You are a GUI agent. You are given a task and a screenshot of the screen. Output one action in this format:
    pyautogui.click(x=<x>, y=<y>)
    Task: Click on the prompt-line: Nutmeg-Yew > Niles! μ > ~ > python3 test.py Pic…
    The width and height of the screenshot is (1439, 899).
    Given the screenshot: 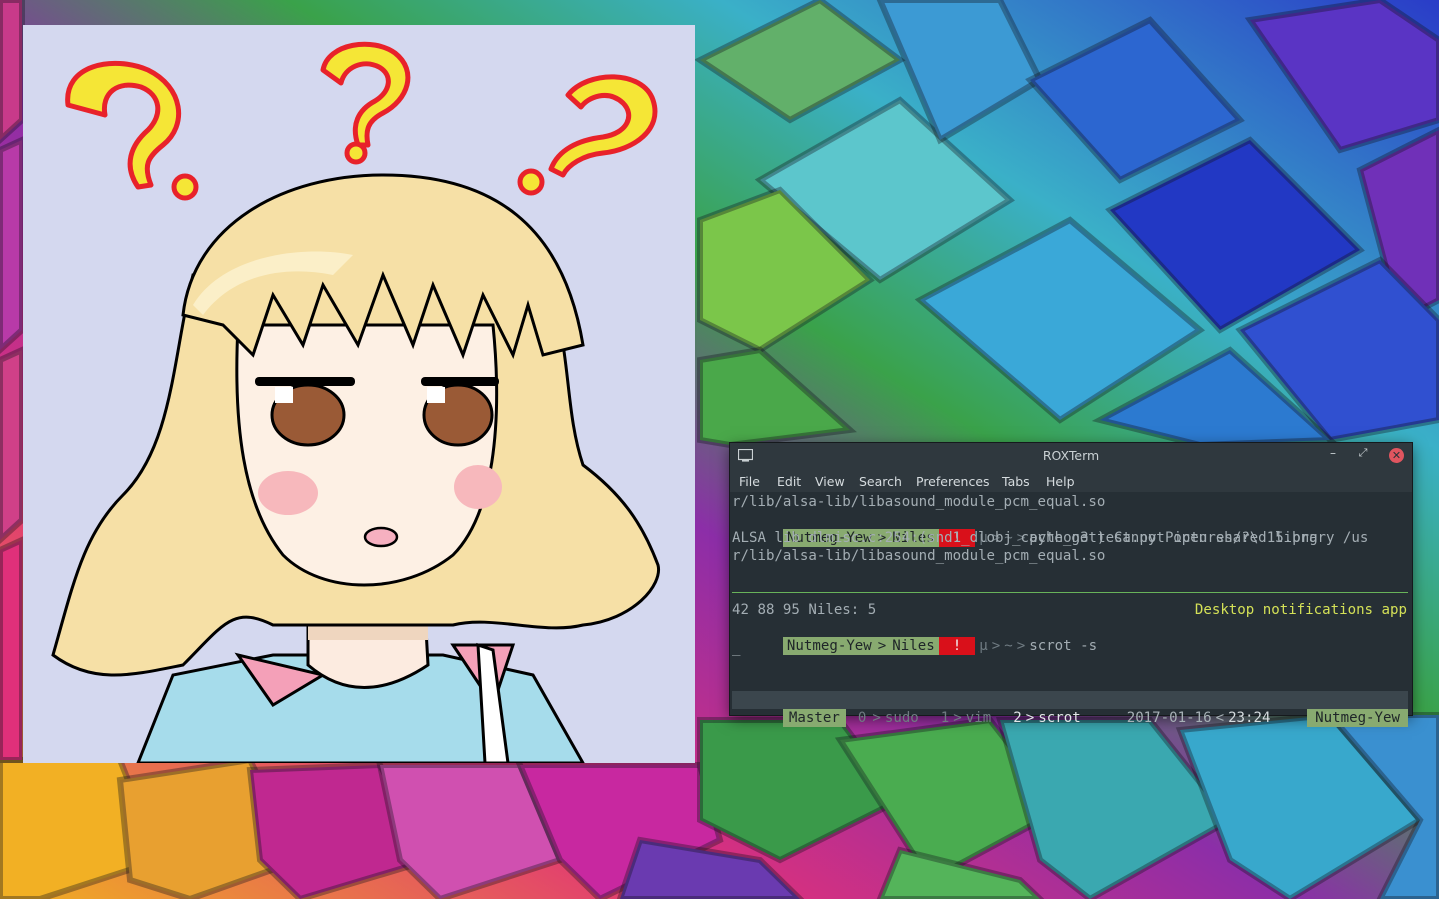 What is the action you would take?
    pyautogui.click(x=1027, y=529)
    